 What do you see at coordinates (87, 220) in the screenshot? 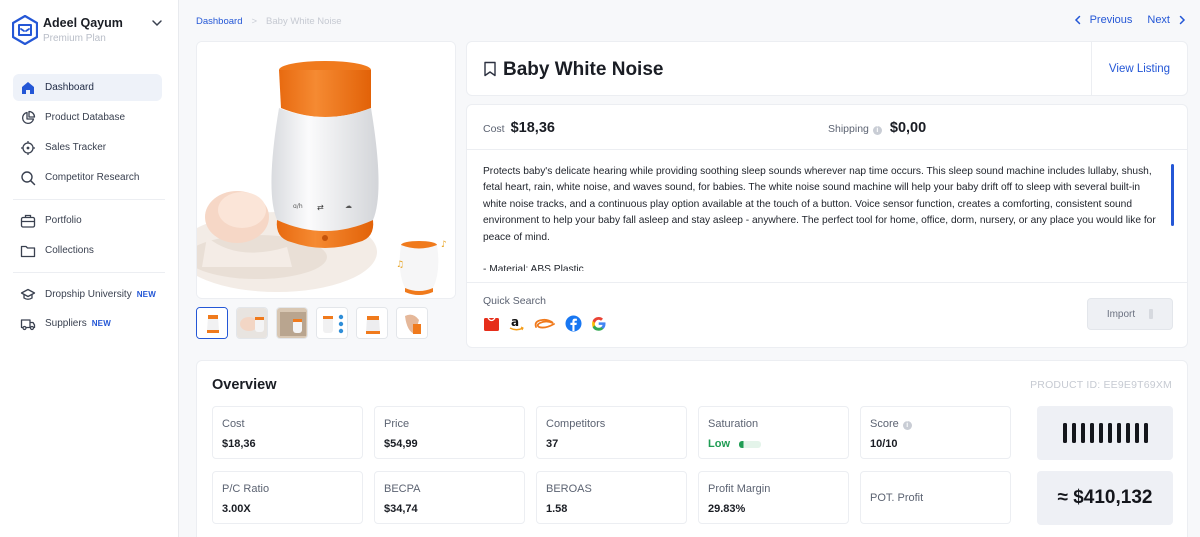
I see `sidebar-item-portfolio: Portfolio` at bounding box center [87, 220].